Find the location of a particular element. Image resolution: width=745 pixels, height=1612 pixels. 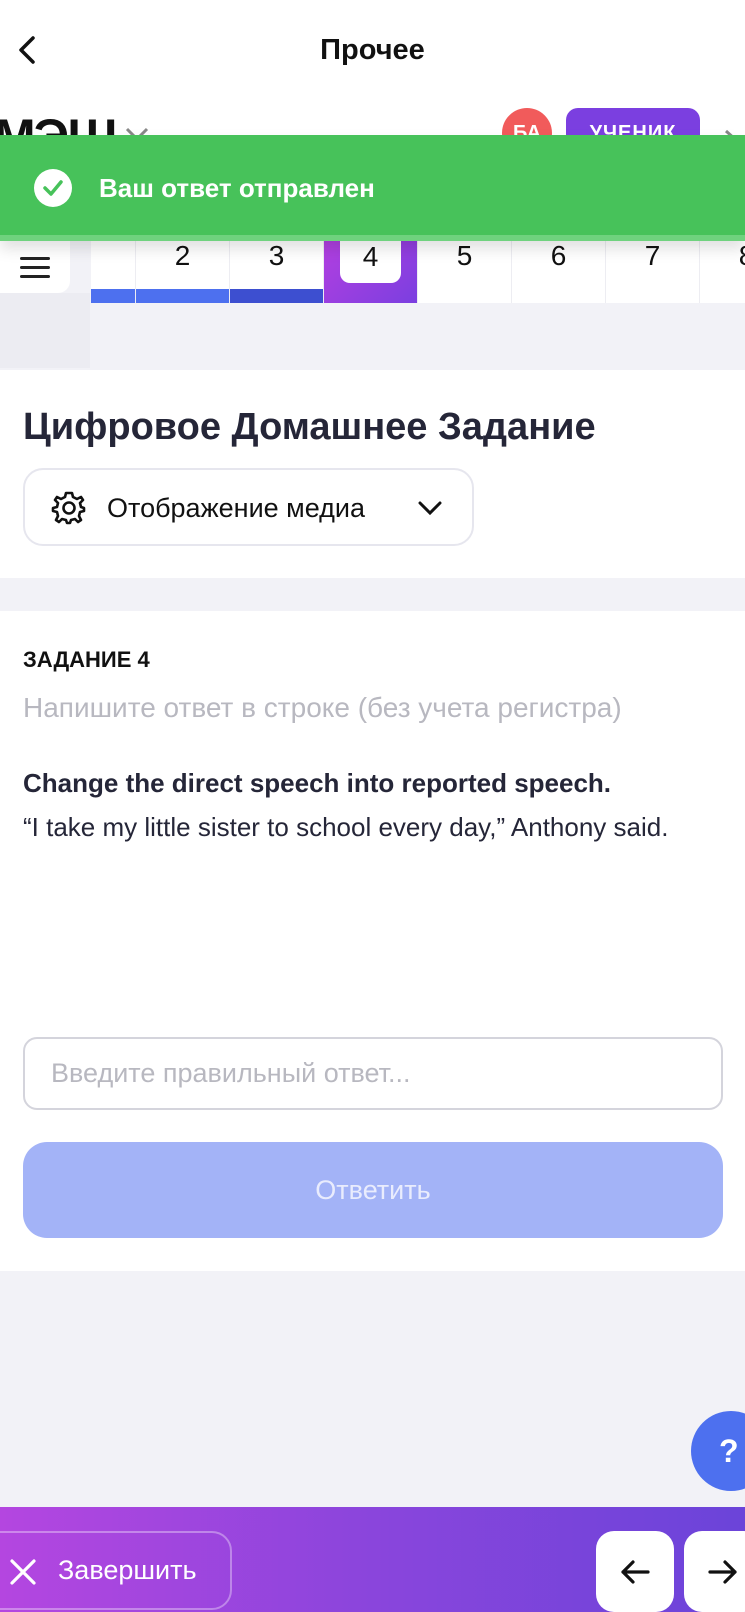

media-display-dropdown: Отображение медиа is located at coordinates (248, 507).